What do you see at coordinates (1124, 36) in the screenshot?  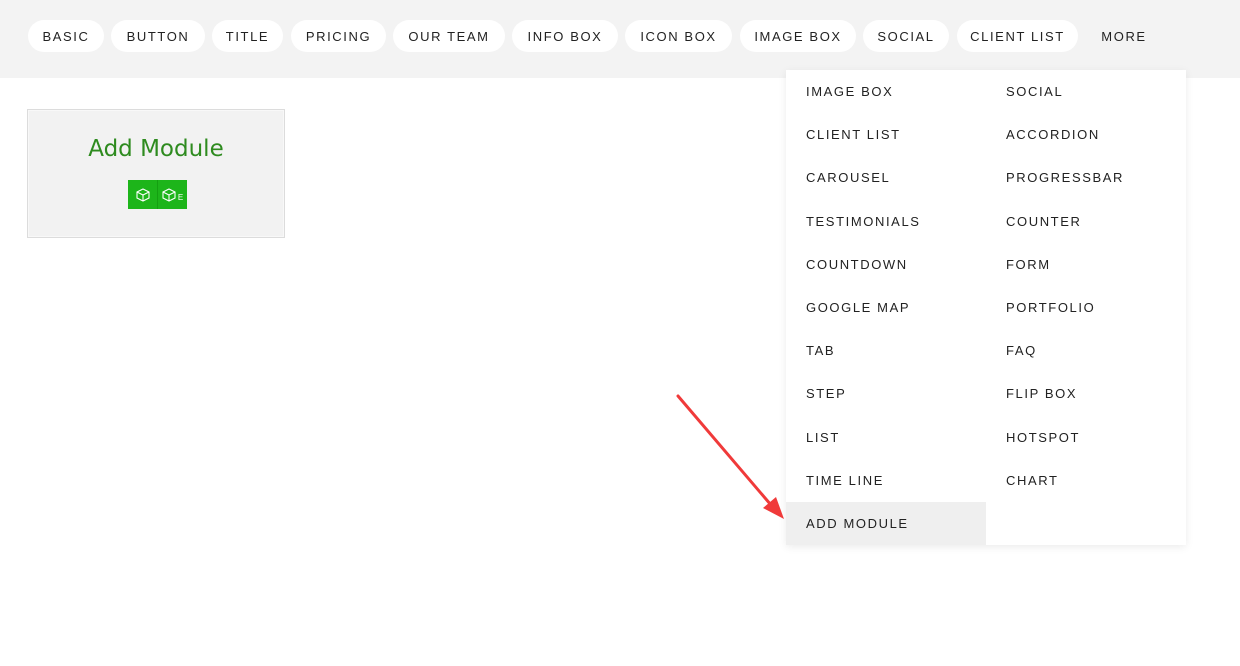 I see `tab-more: MORE` at bounding box center [1124, 36].